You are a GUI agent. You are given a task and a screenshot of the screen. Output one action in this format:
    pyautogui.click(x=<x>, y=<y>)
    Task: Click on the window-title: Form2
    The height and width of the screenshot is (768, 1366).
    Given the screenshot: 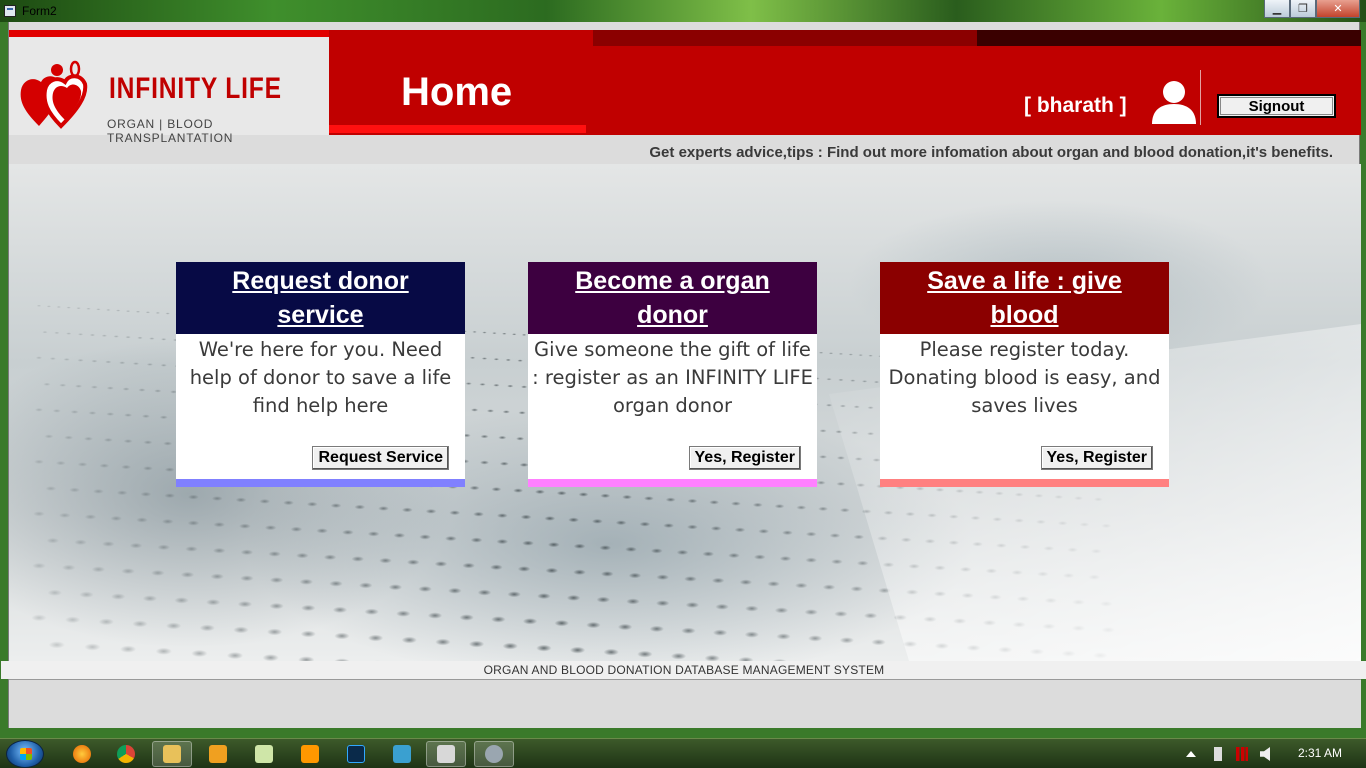 What is the action you would take?
    pyautogui.click(x=39, y=11)
    